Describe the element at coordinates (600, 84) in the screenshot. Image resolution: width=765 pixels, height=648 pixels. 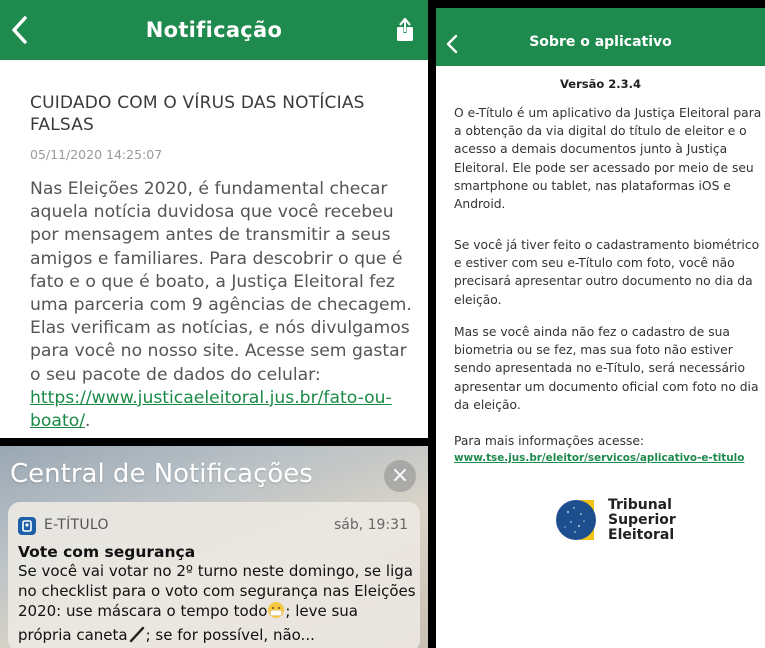
I see `app-version: Versão 2.3.4` at that location.